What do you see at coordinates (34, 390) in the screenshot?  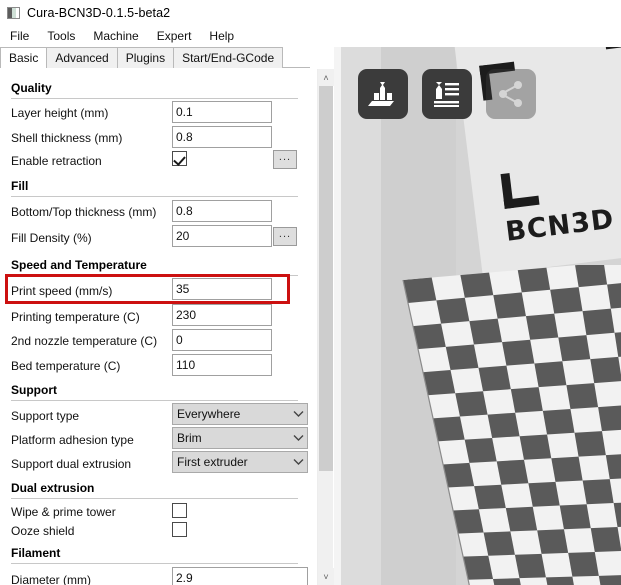 I see `section-title-support: Support` at bounding box center [34, 390].